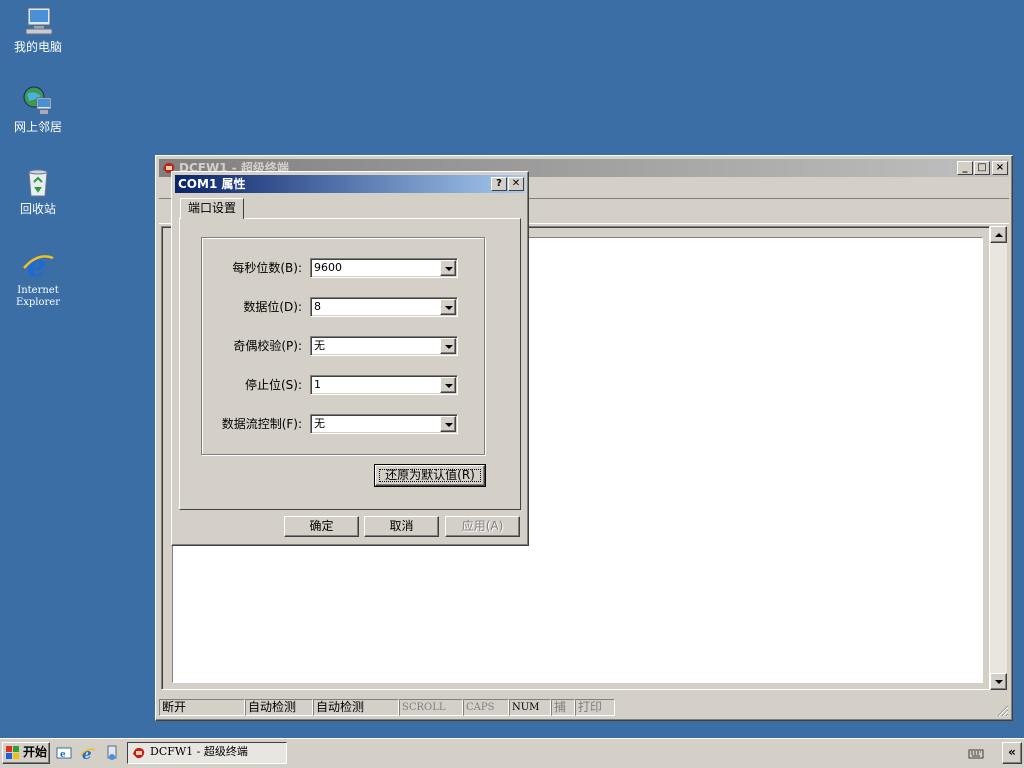  Describe the element at coordinates (563, 707) in the screenshot. I see `status-capture: 捕` at that location.